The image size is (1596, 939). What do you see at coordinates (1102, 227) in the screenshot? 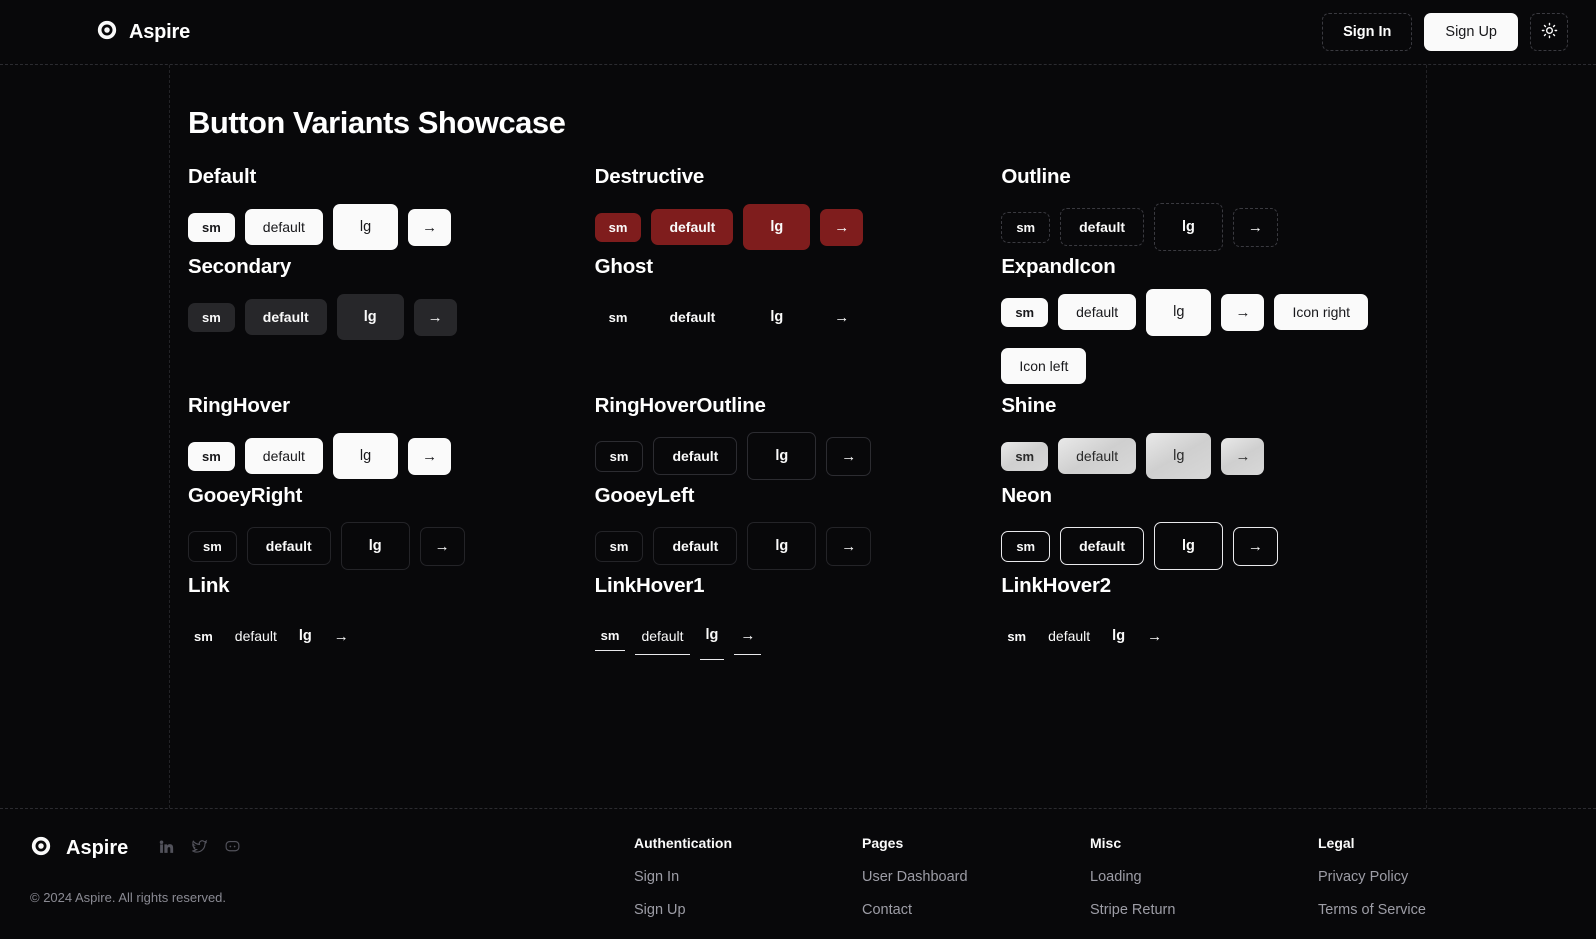
I see `button-outline-default: default` at bounding box center [1102, 227].